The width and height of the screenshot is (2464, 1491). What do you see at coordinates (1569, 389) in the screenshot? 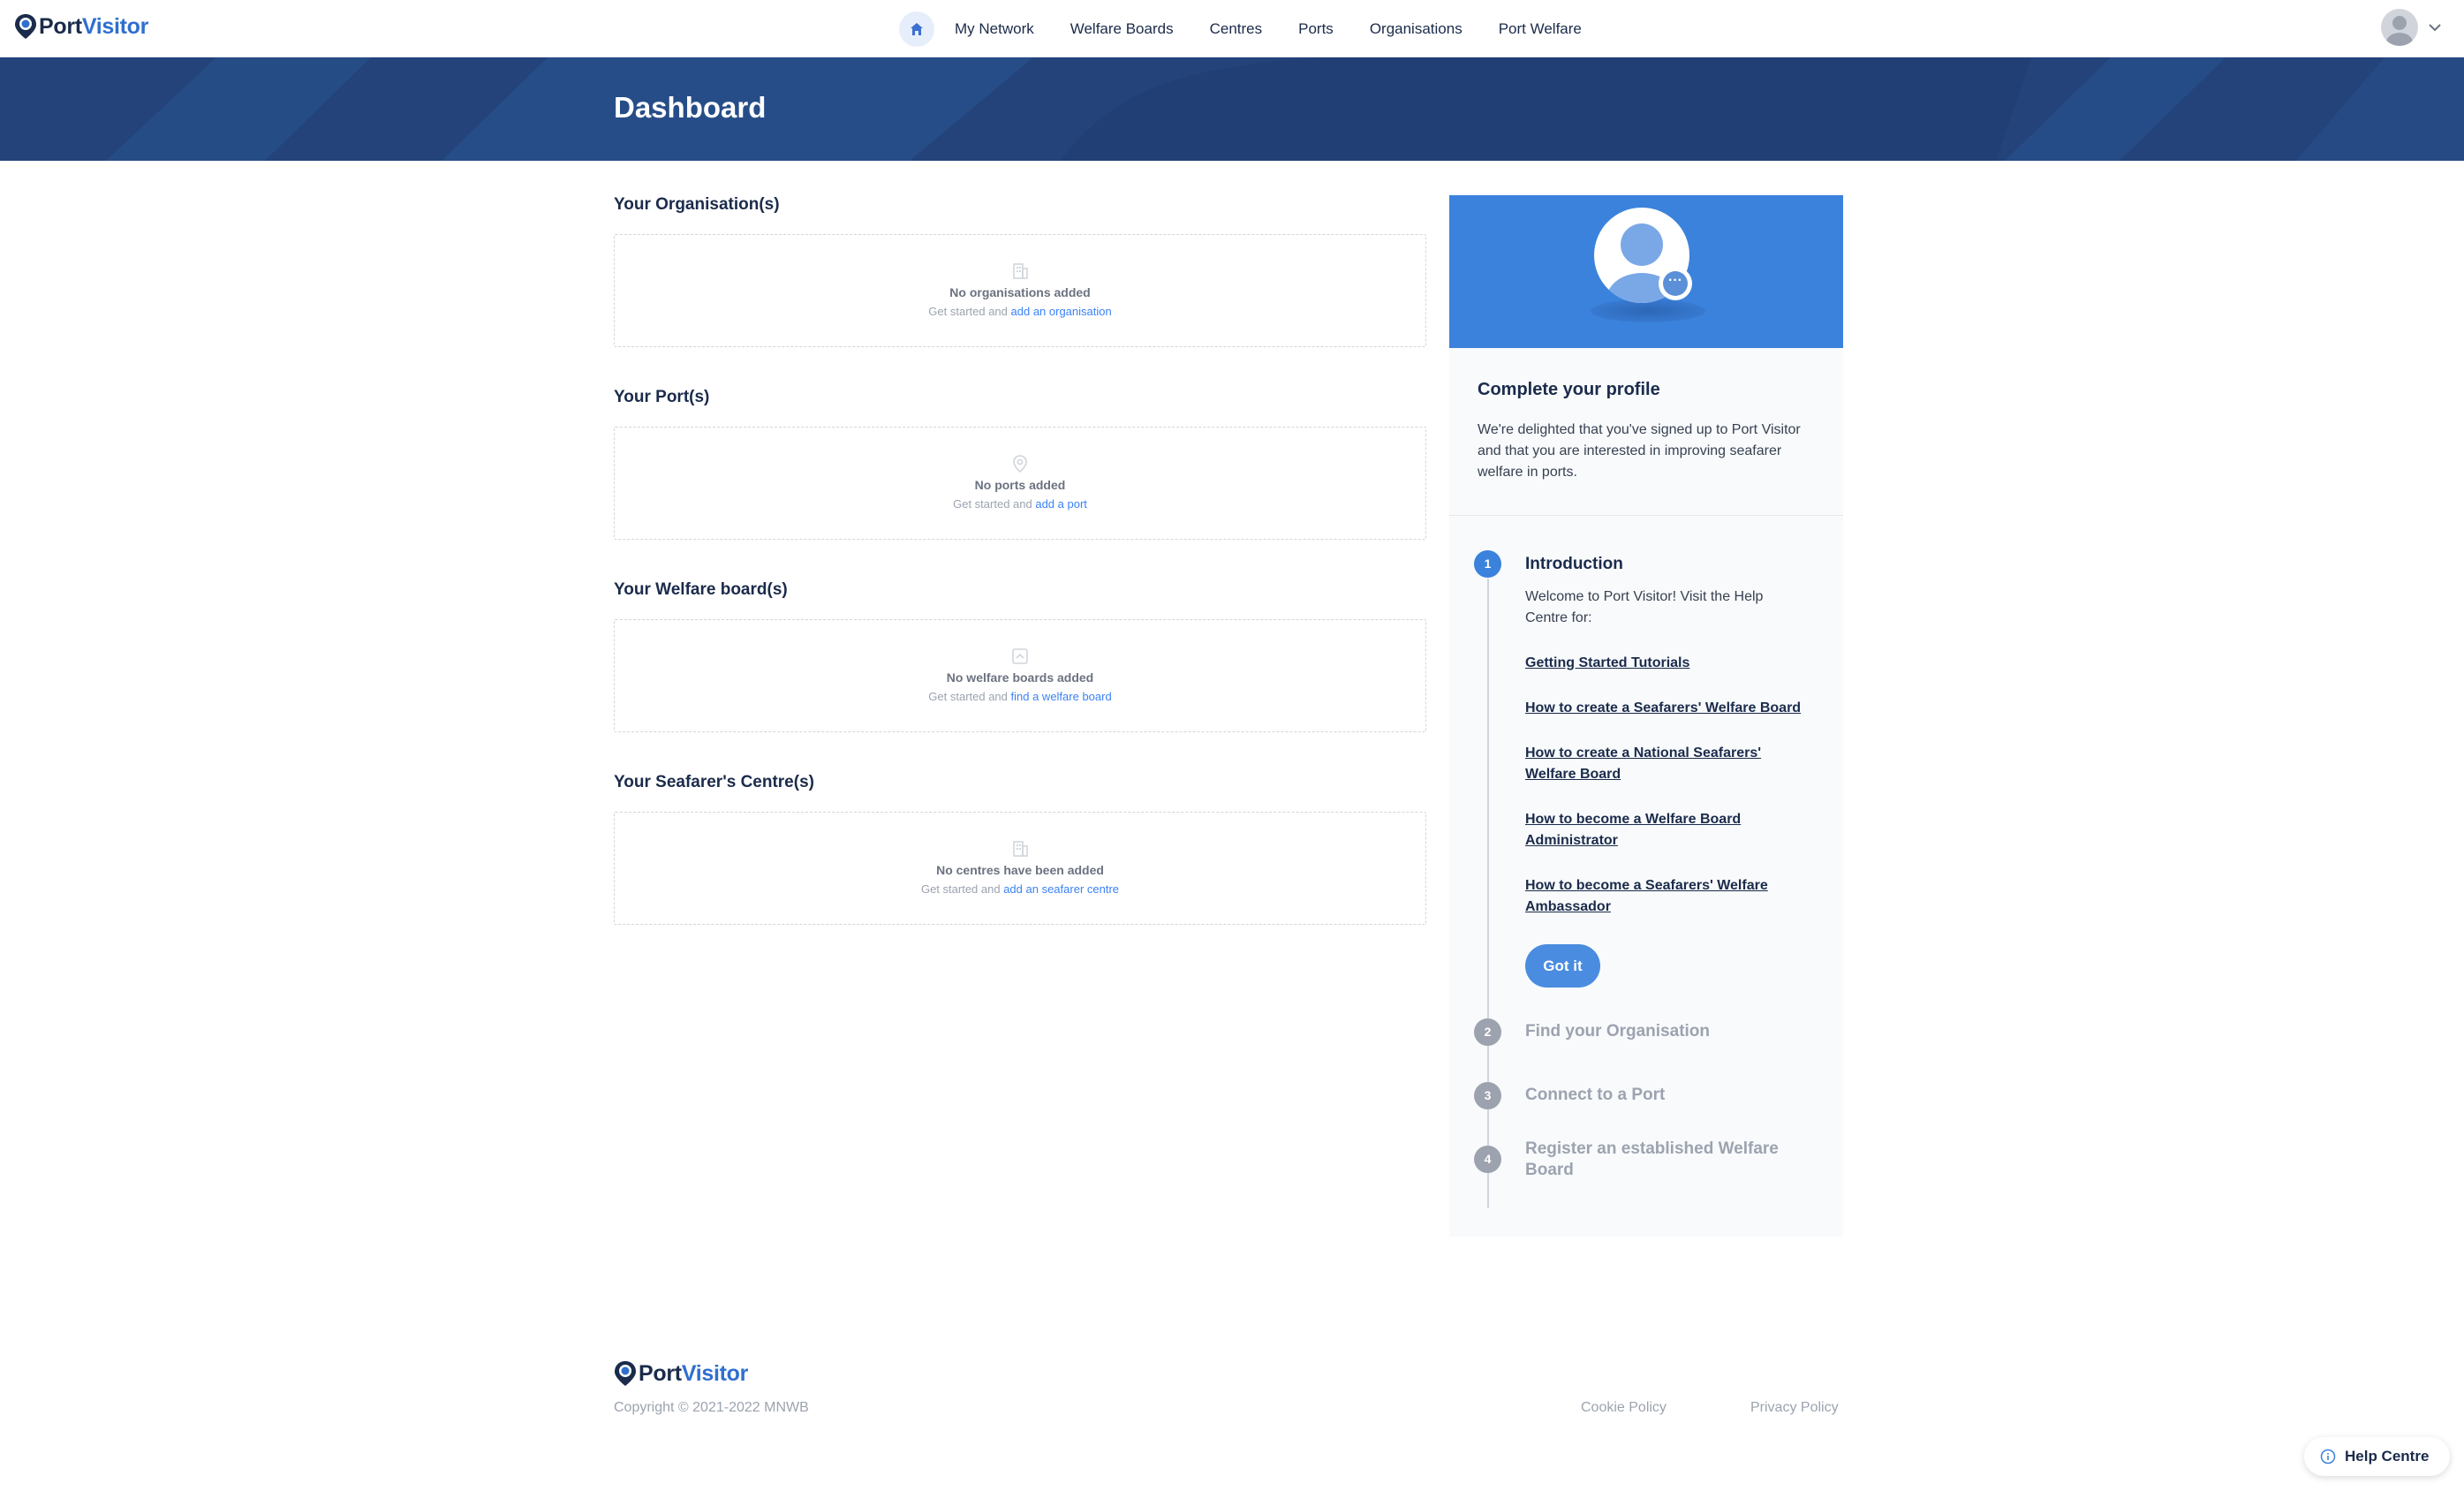
I see `panel-title: Complete your profile` at bounding box center [1569, 389].